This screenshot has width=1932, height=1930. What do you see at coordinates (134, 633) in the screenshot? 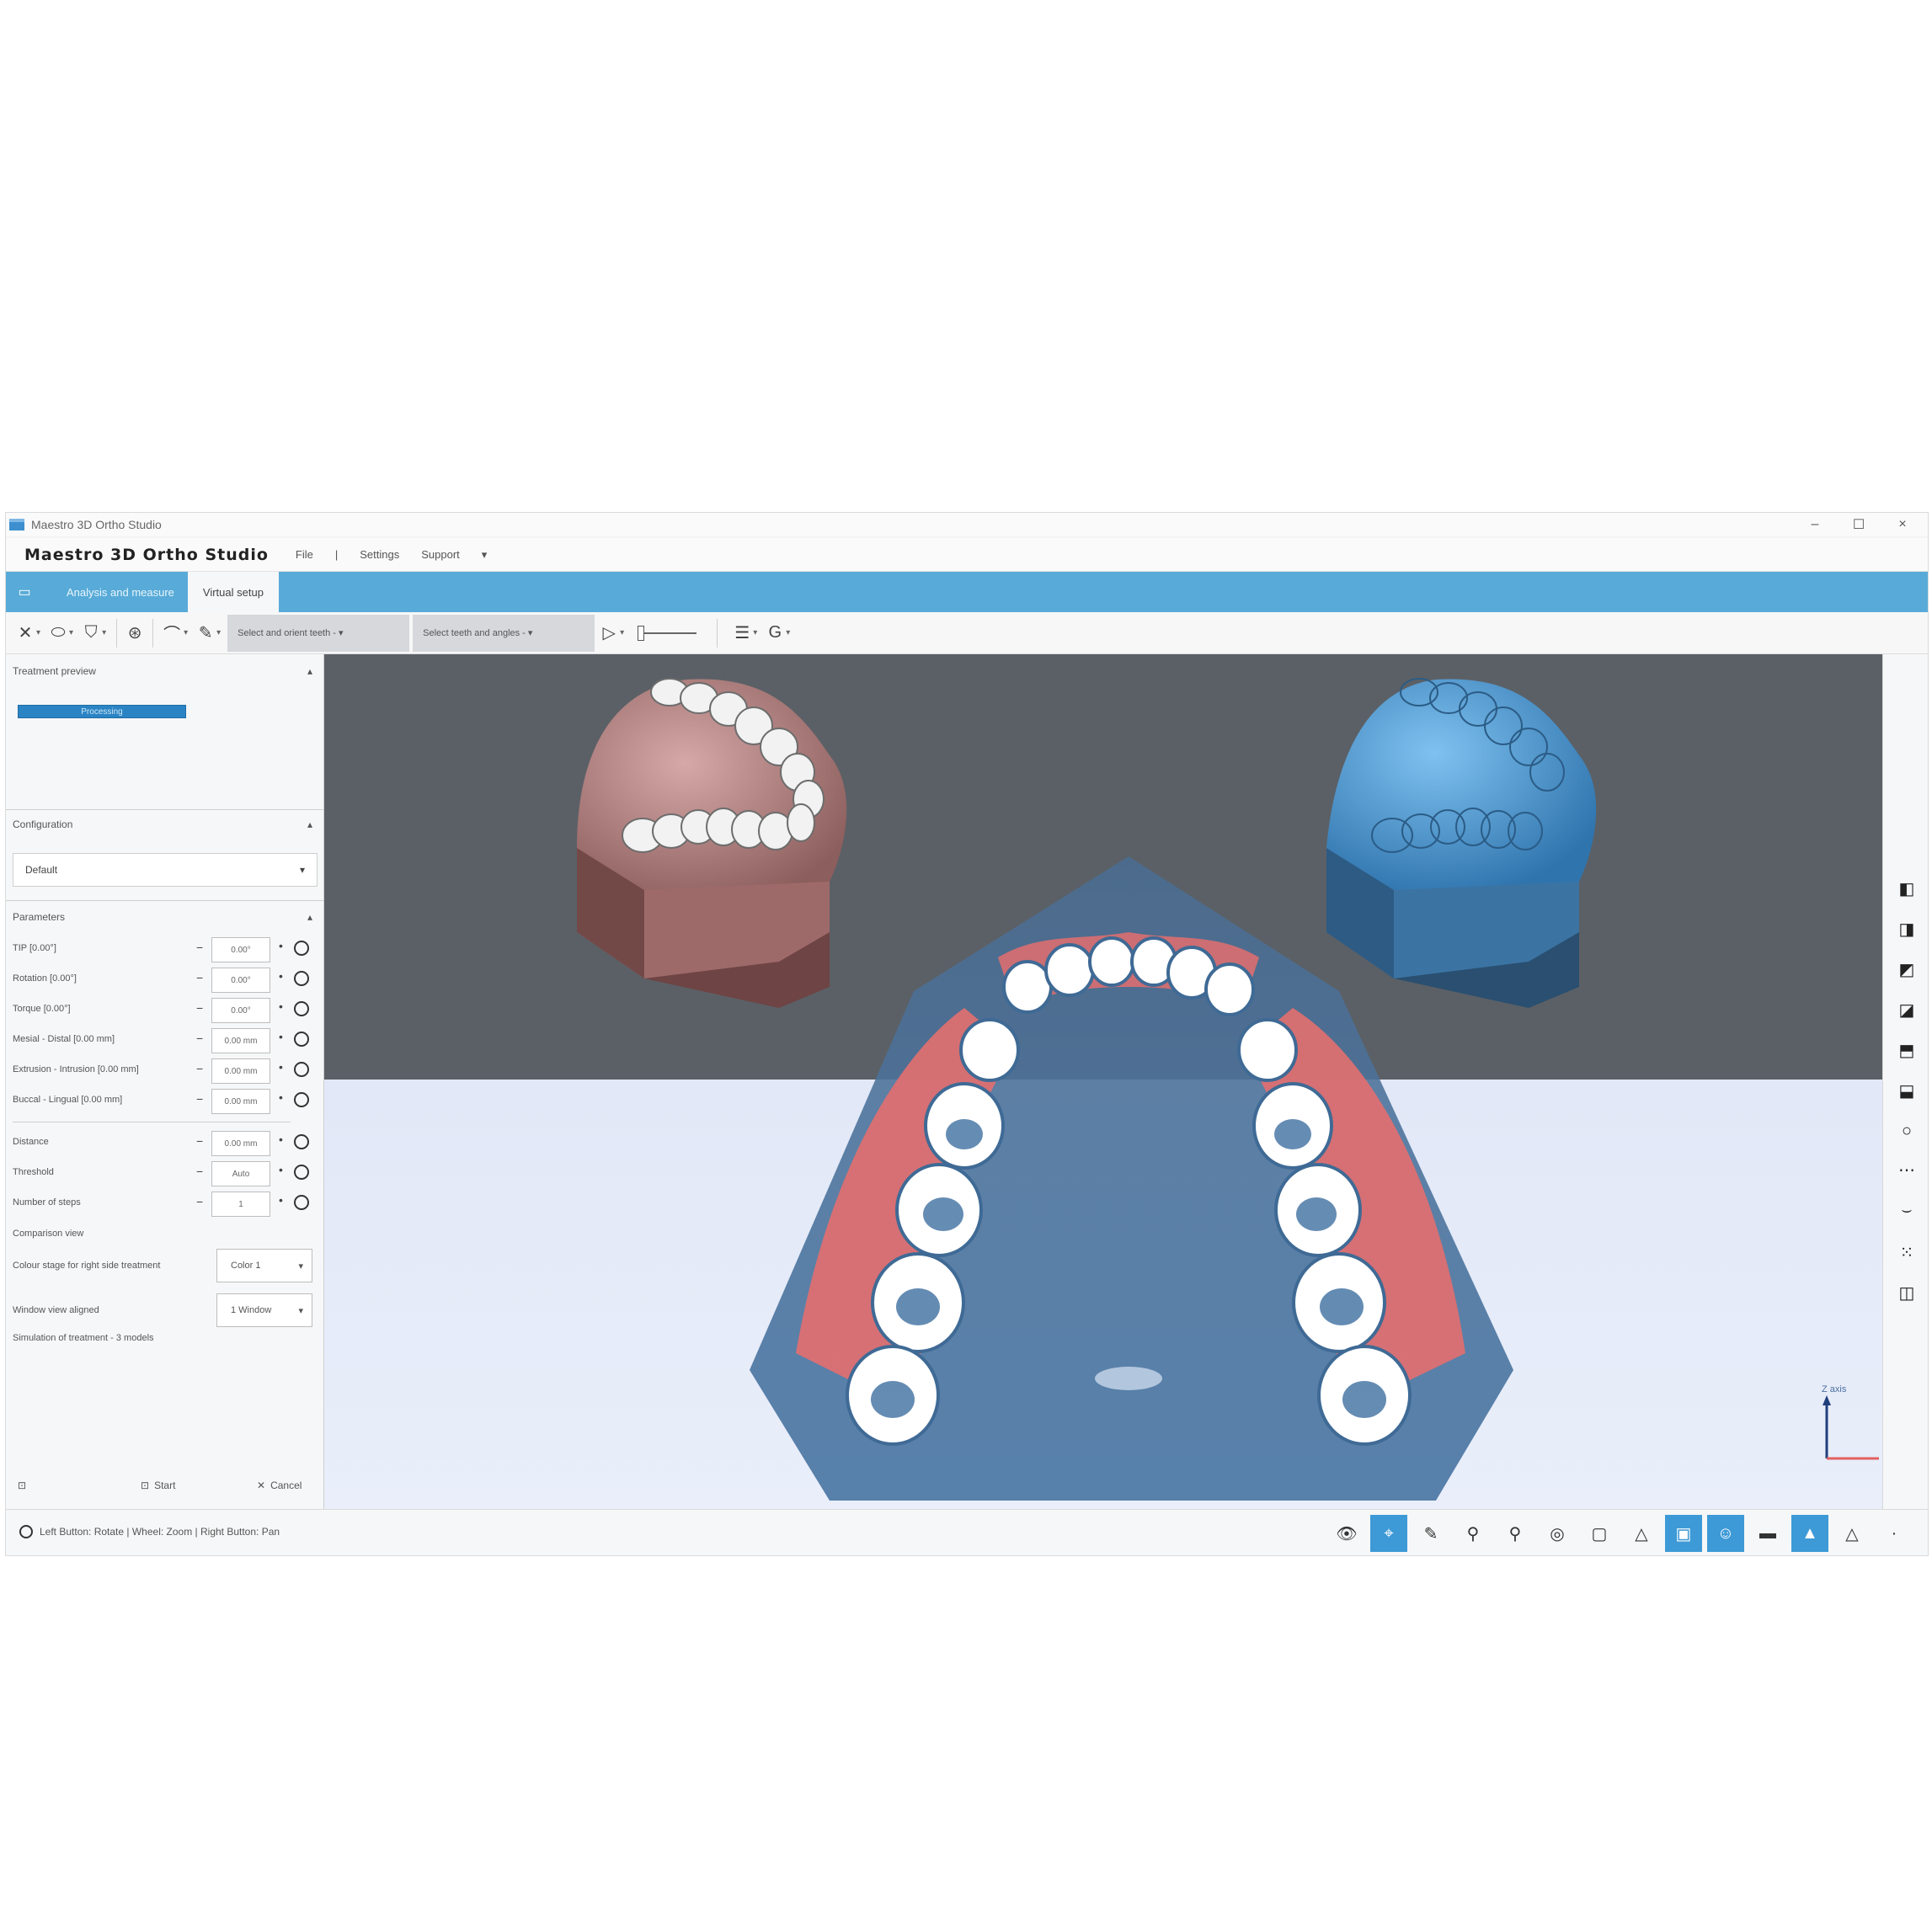
I see `brush-tool-icon: ⊛` at bounding box center [134, 633].